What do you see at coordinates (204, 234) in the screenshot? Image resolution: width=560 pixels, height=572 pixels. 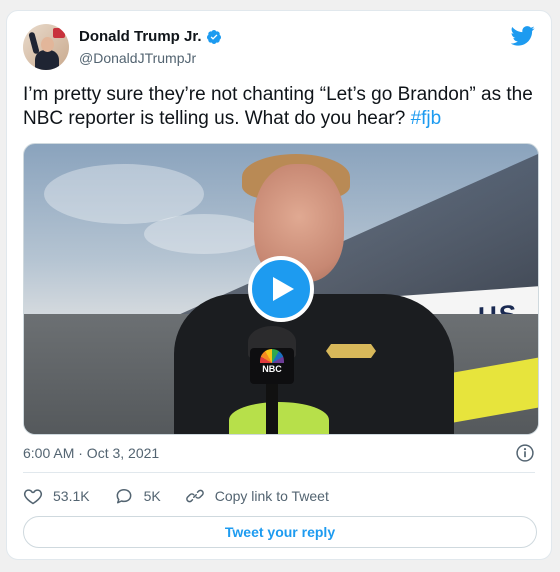 I see `cloud` at bounding box center [204, 234].